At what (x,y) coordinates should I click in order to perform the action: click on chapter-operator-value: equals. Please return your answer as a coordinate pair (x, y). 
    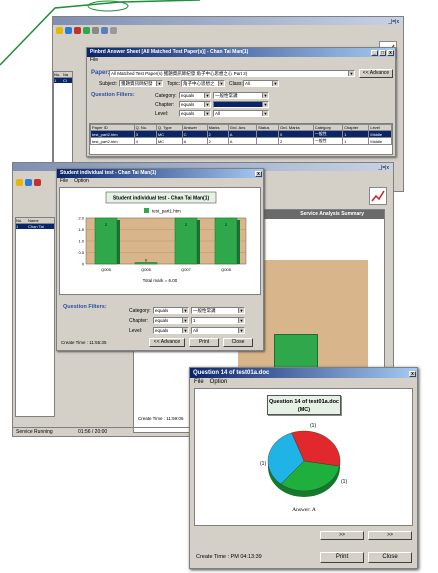
    Looking at the image, I should click on (188, 104).